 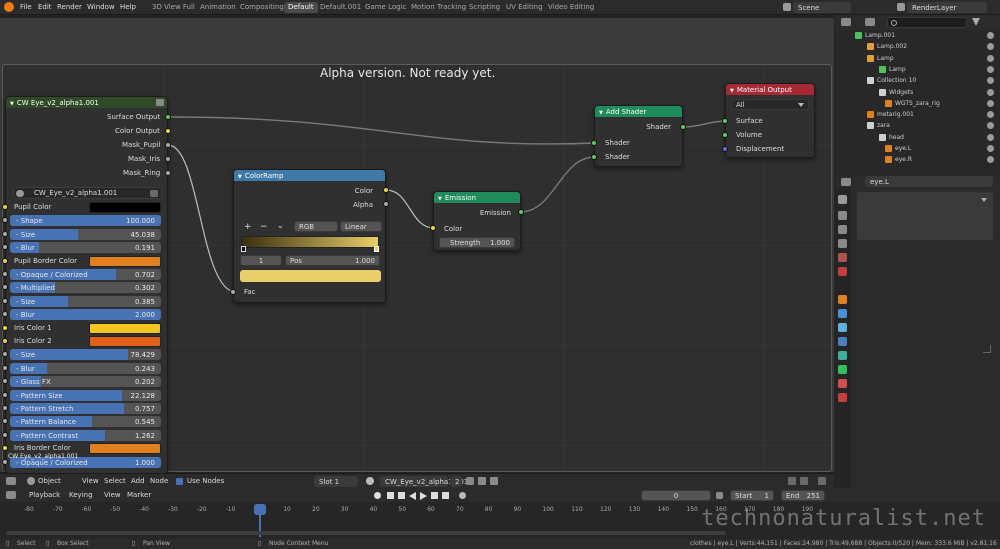 I want to click on object-mode-dropdown: Object, so click(x=49, y=481).